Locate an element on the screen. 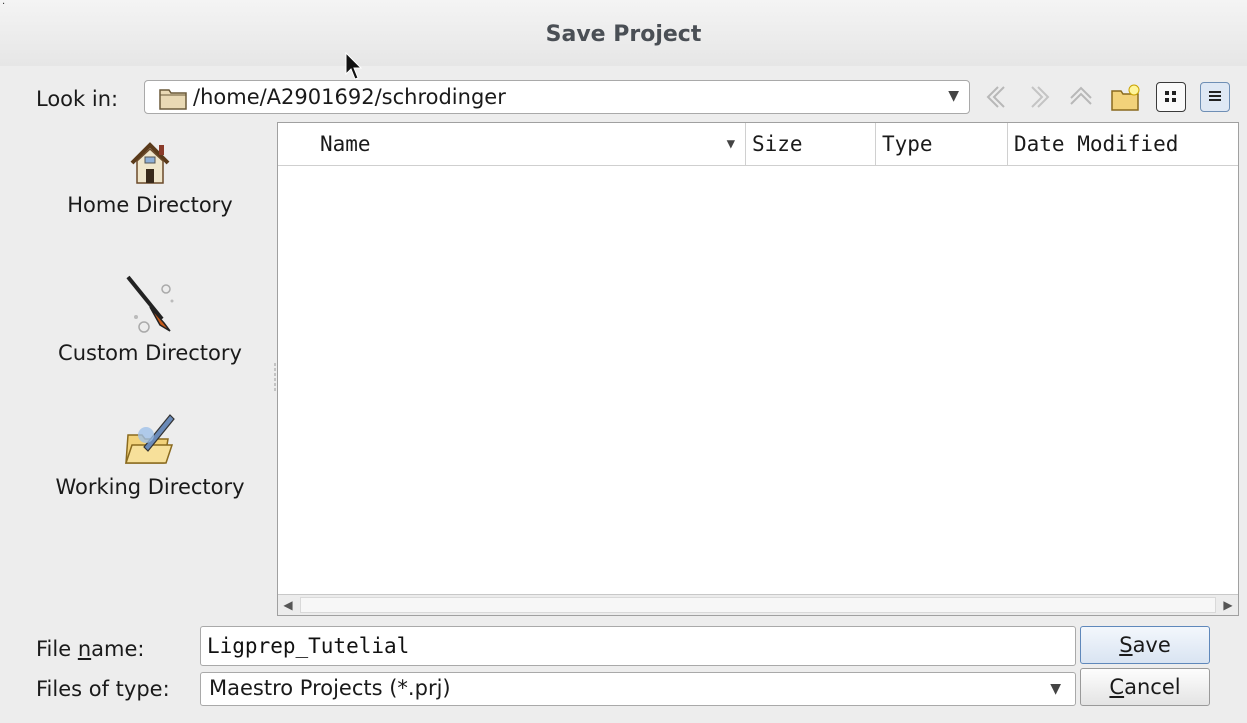  forward-arrow-icon is located at coordinates (1040, 97).